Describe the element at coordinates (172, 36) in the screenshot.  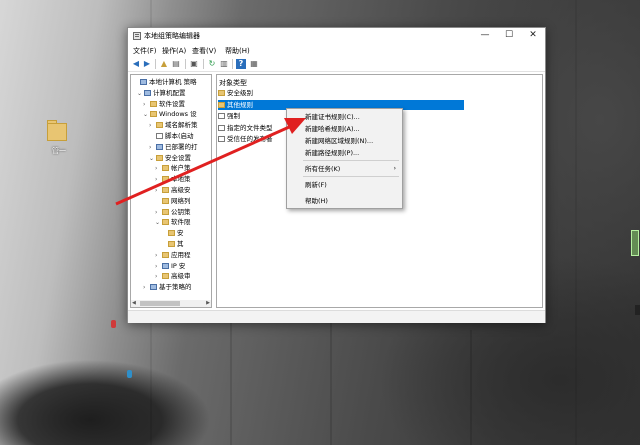
I see `window-title: 本地组策略编辑器` at that location.